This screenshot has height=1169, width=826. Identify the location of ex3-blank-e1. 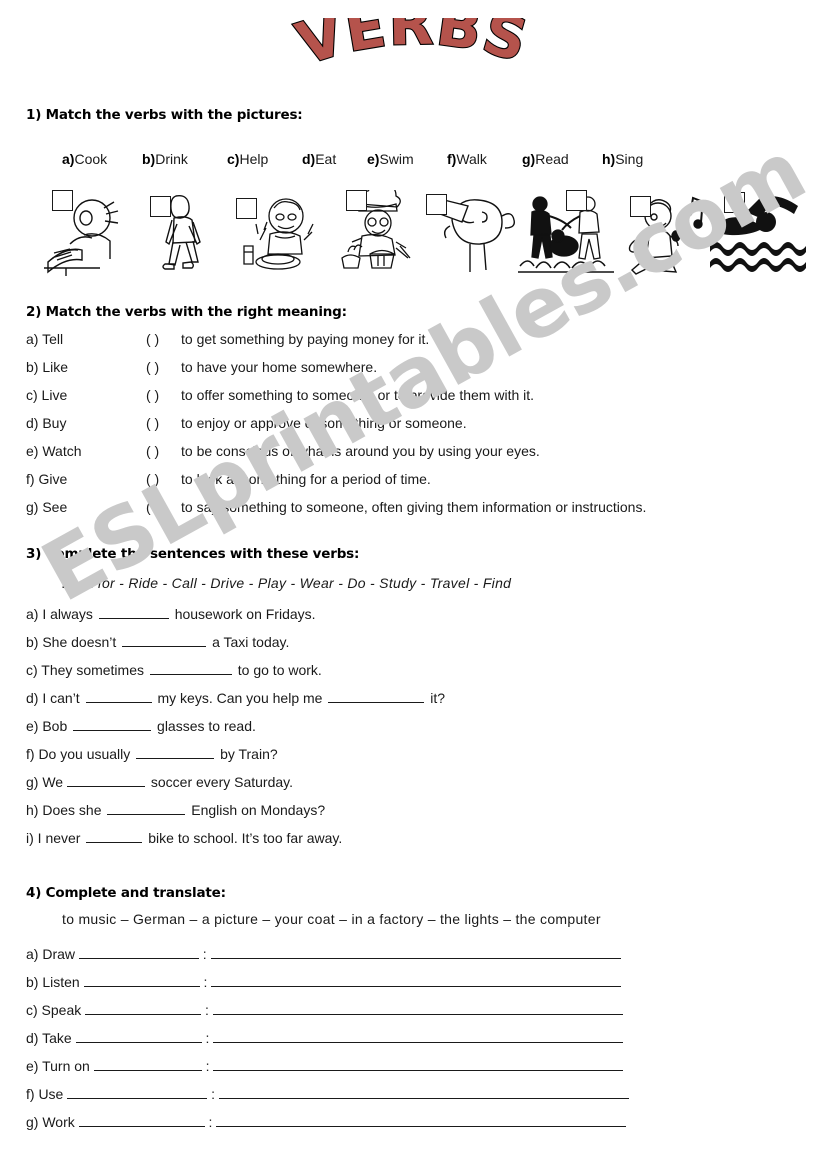
(112, 724).